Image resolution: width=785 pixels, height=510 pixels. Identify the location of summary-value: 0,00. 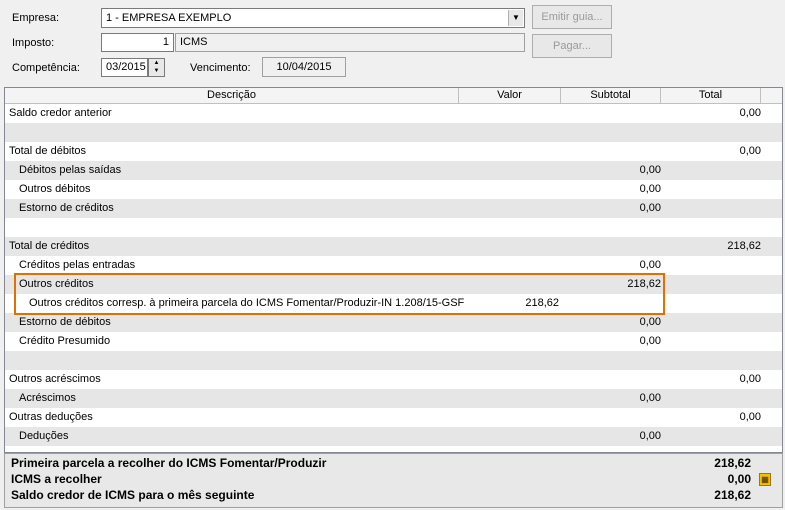
(739, 479).